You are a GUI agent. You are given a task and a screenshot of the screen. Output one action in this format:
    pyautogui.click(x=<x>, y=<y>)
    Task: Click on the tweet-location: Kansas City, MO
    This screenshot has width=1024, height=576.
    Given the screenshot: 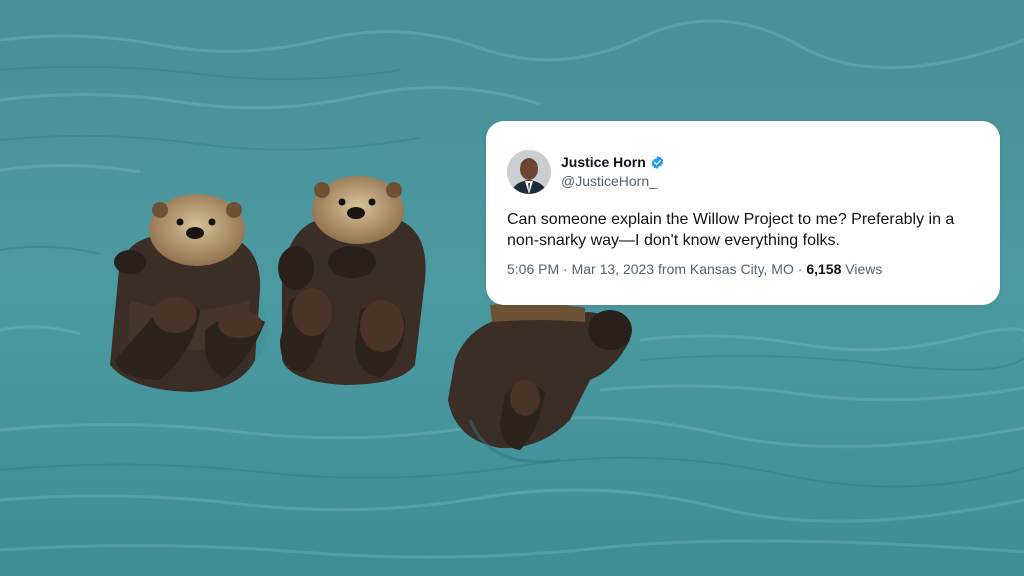 What is the action you would take?
    pyautogui.click(x=741, y=269)
    